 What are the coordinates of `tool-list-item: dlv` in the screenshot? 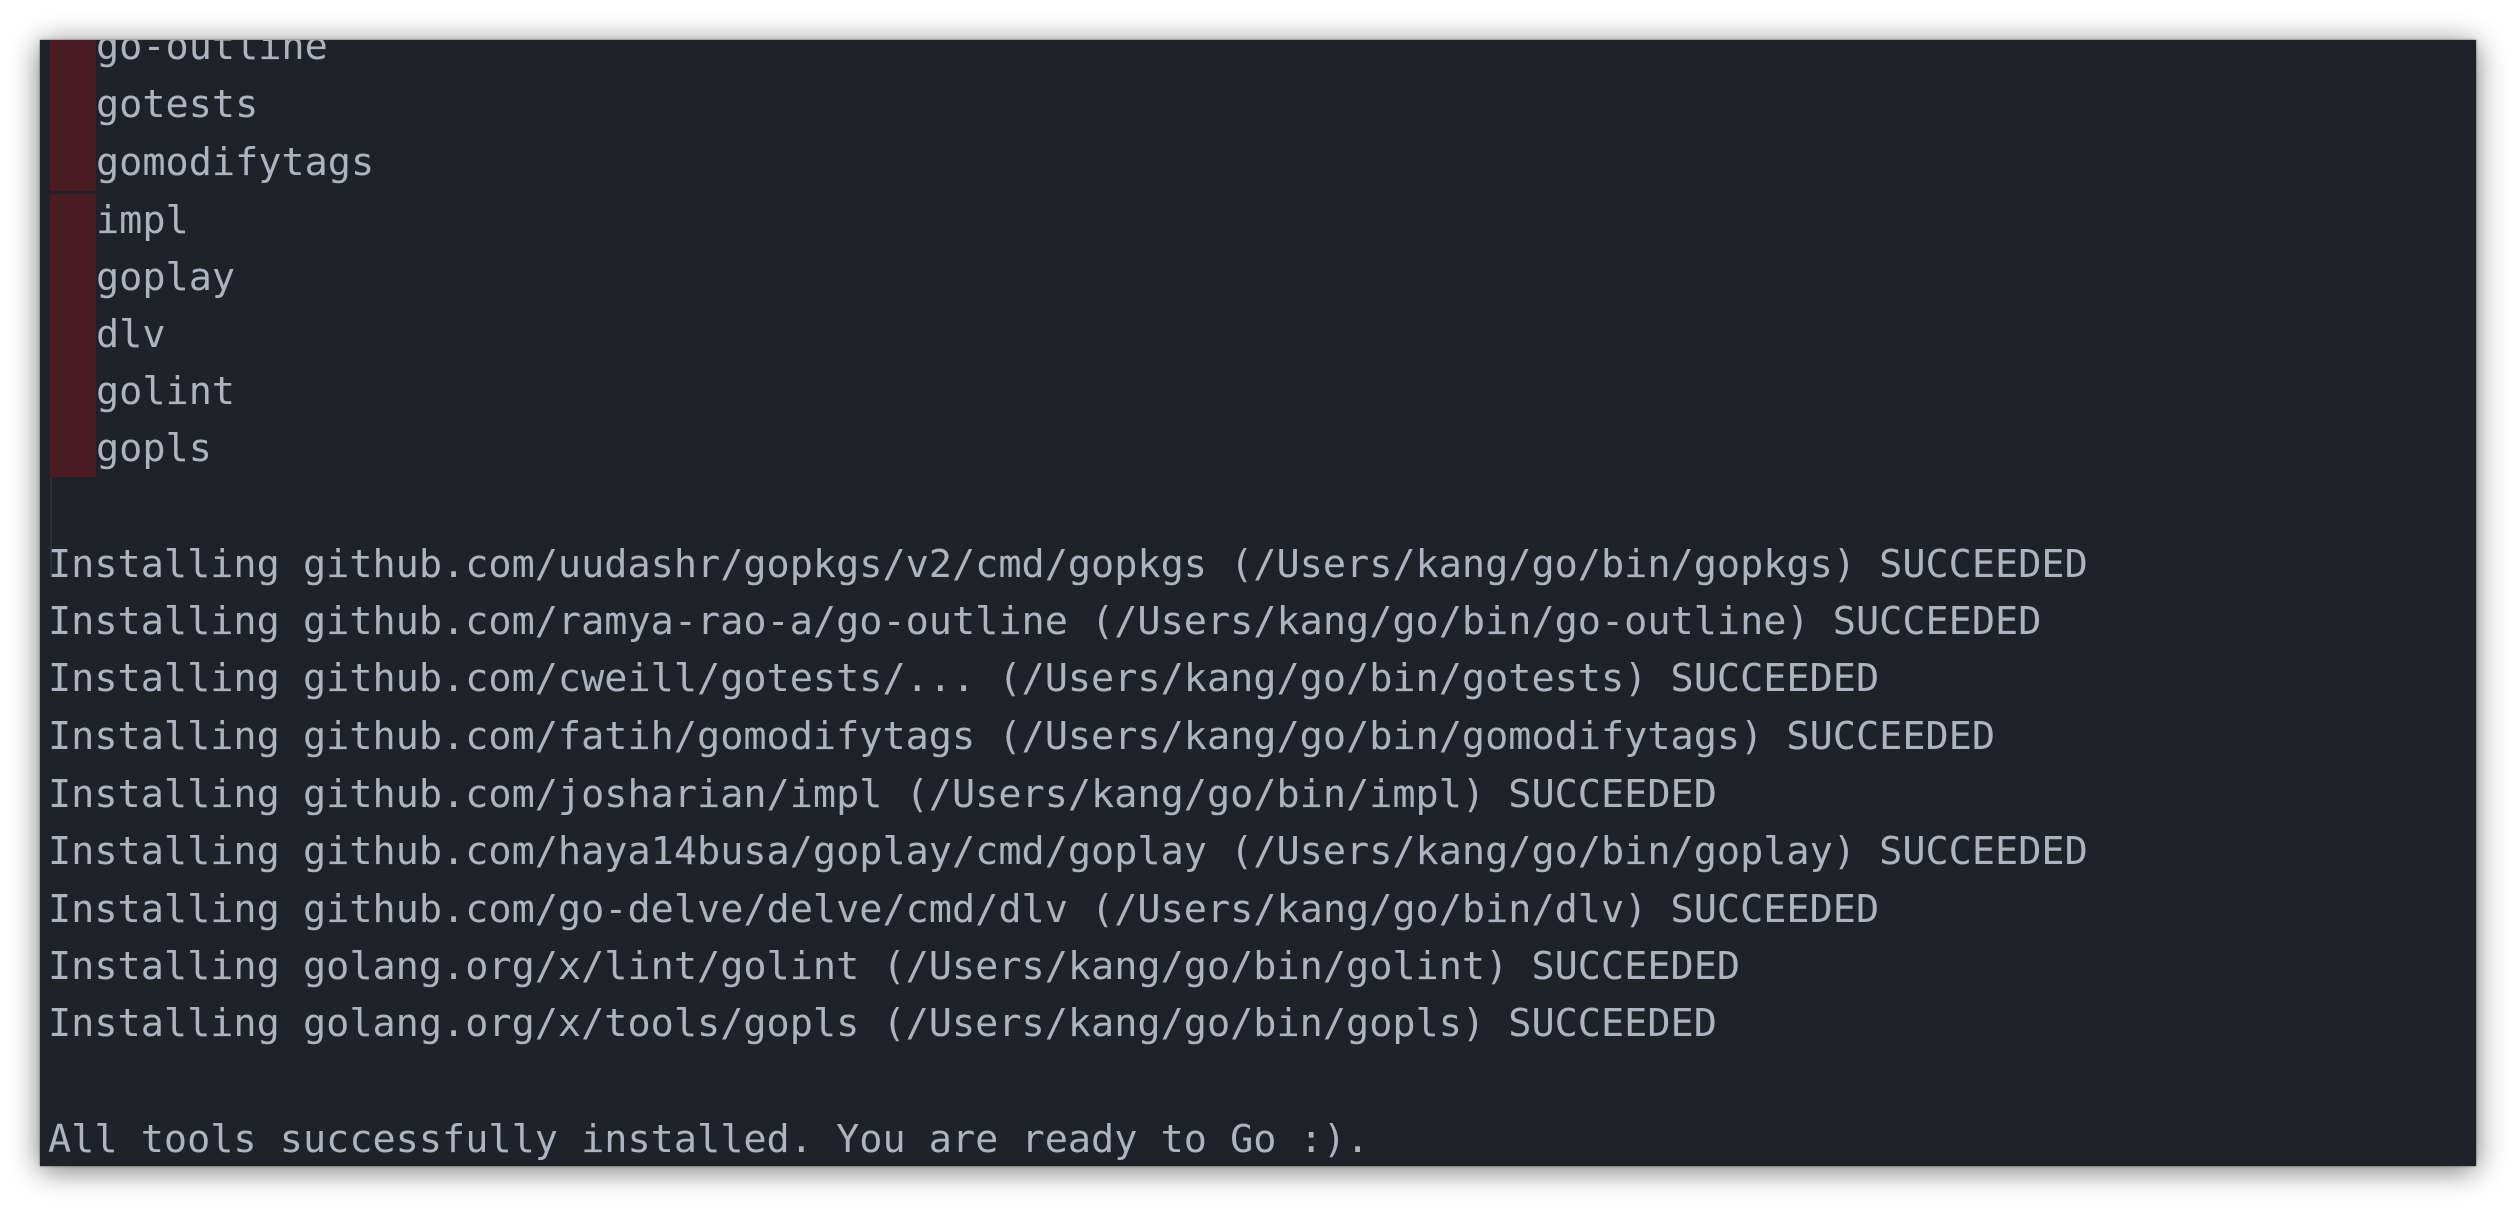 It's located at (131, 334).